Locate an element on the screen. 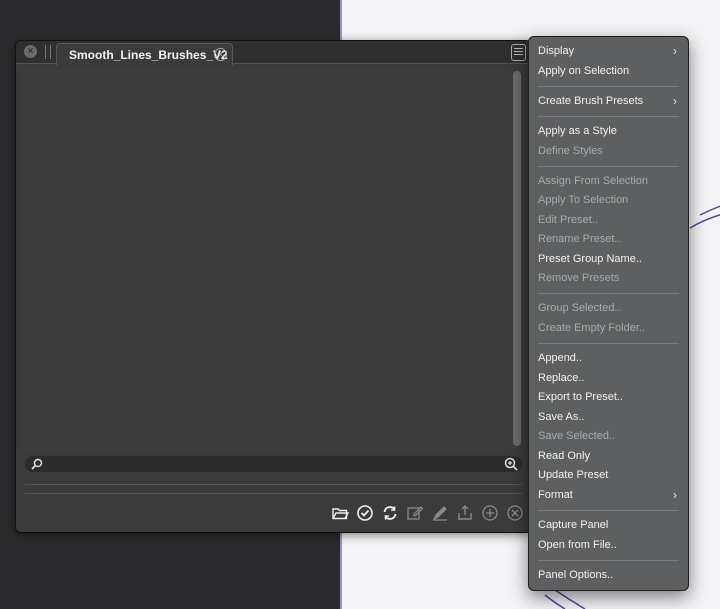 Image resolution: width=720 pixels, height=609 pixels. menu-item-open-from-file: Open from File.. is located at coordinates (610, 545).